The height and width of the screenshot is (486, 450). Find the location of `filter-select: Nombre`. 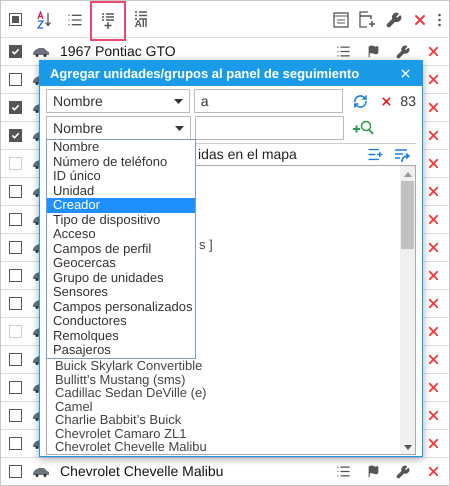

filter-select: Nombre is located at coordinates (118, 101).